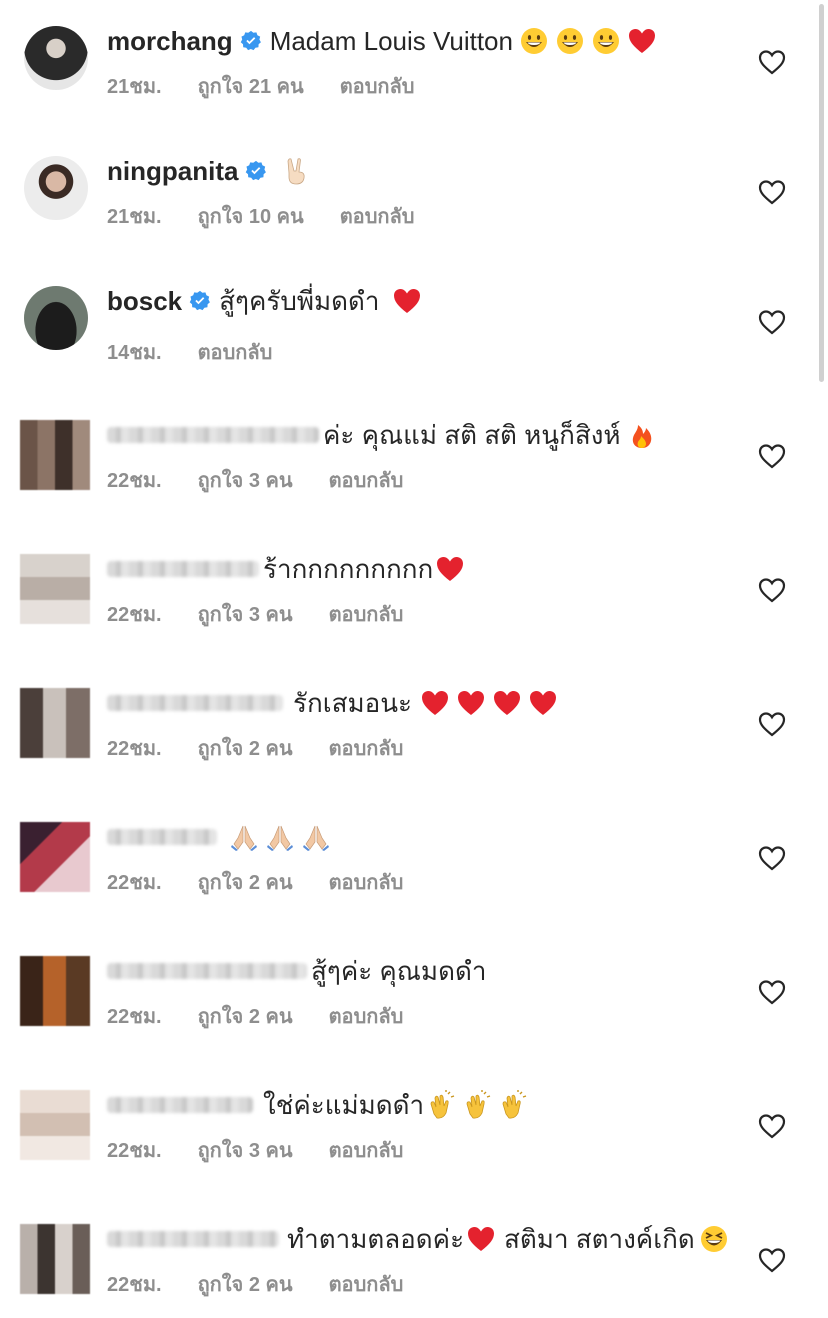  Describe the element at coordinates (599, 1238) in the screenshot. I see `comment-text-2: สติมา สตางค์เกิด` at that location.